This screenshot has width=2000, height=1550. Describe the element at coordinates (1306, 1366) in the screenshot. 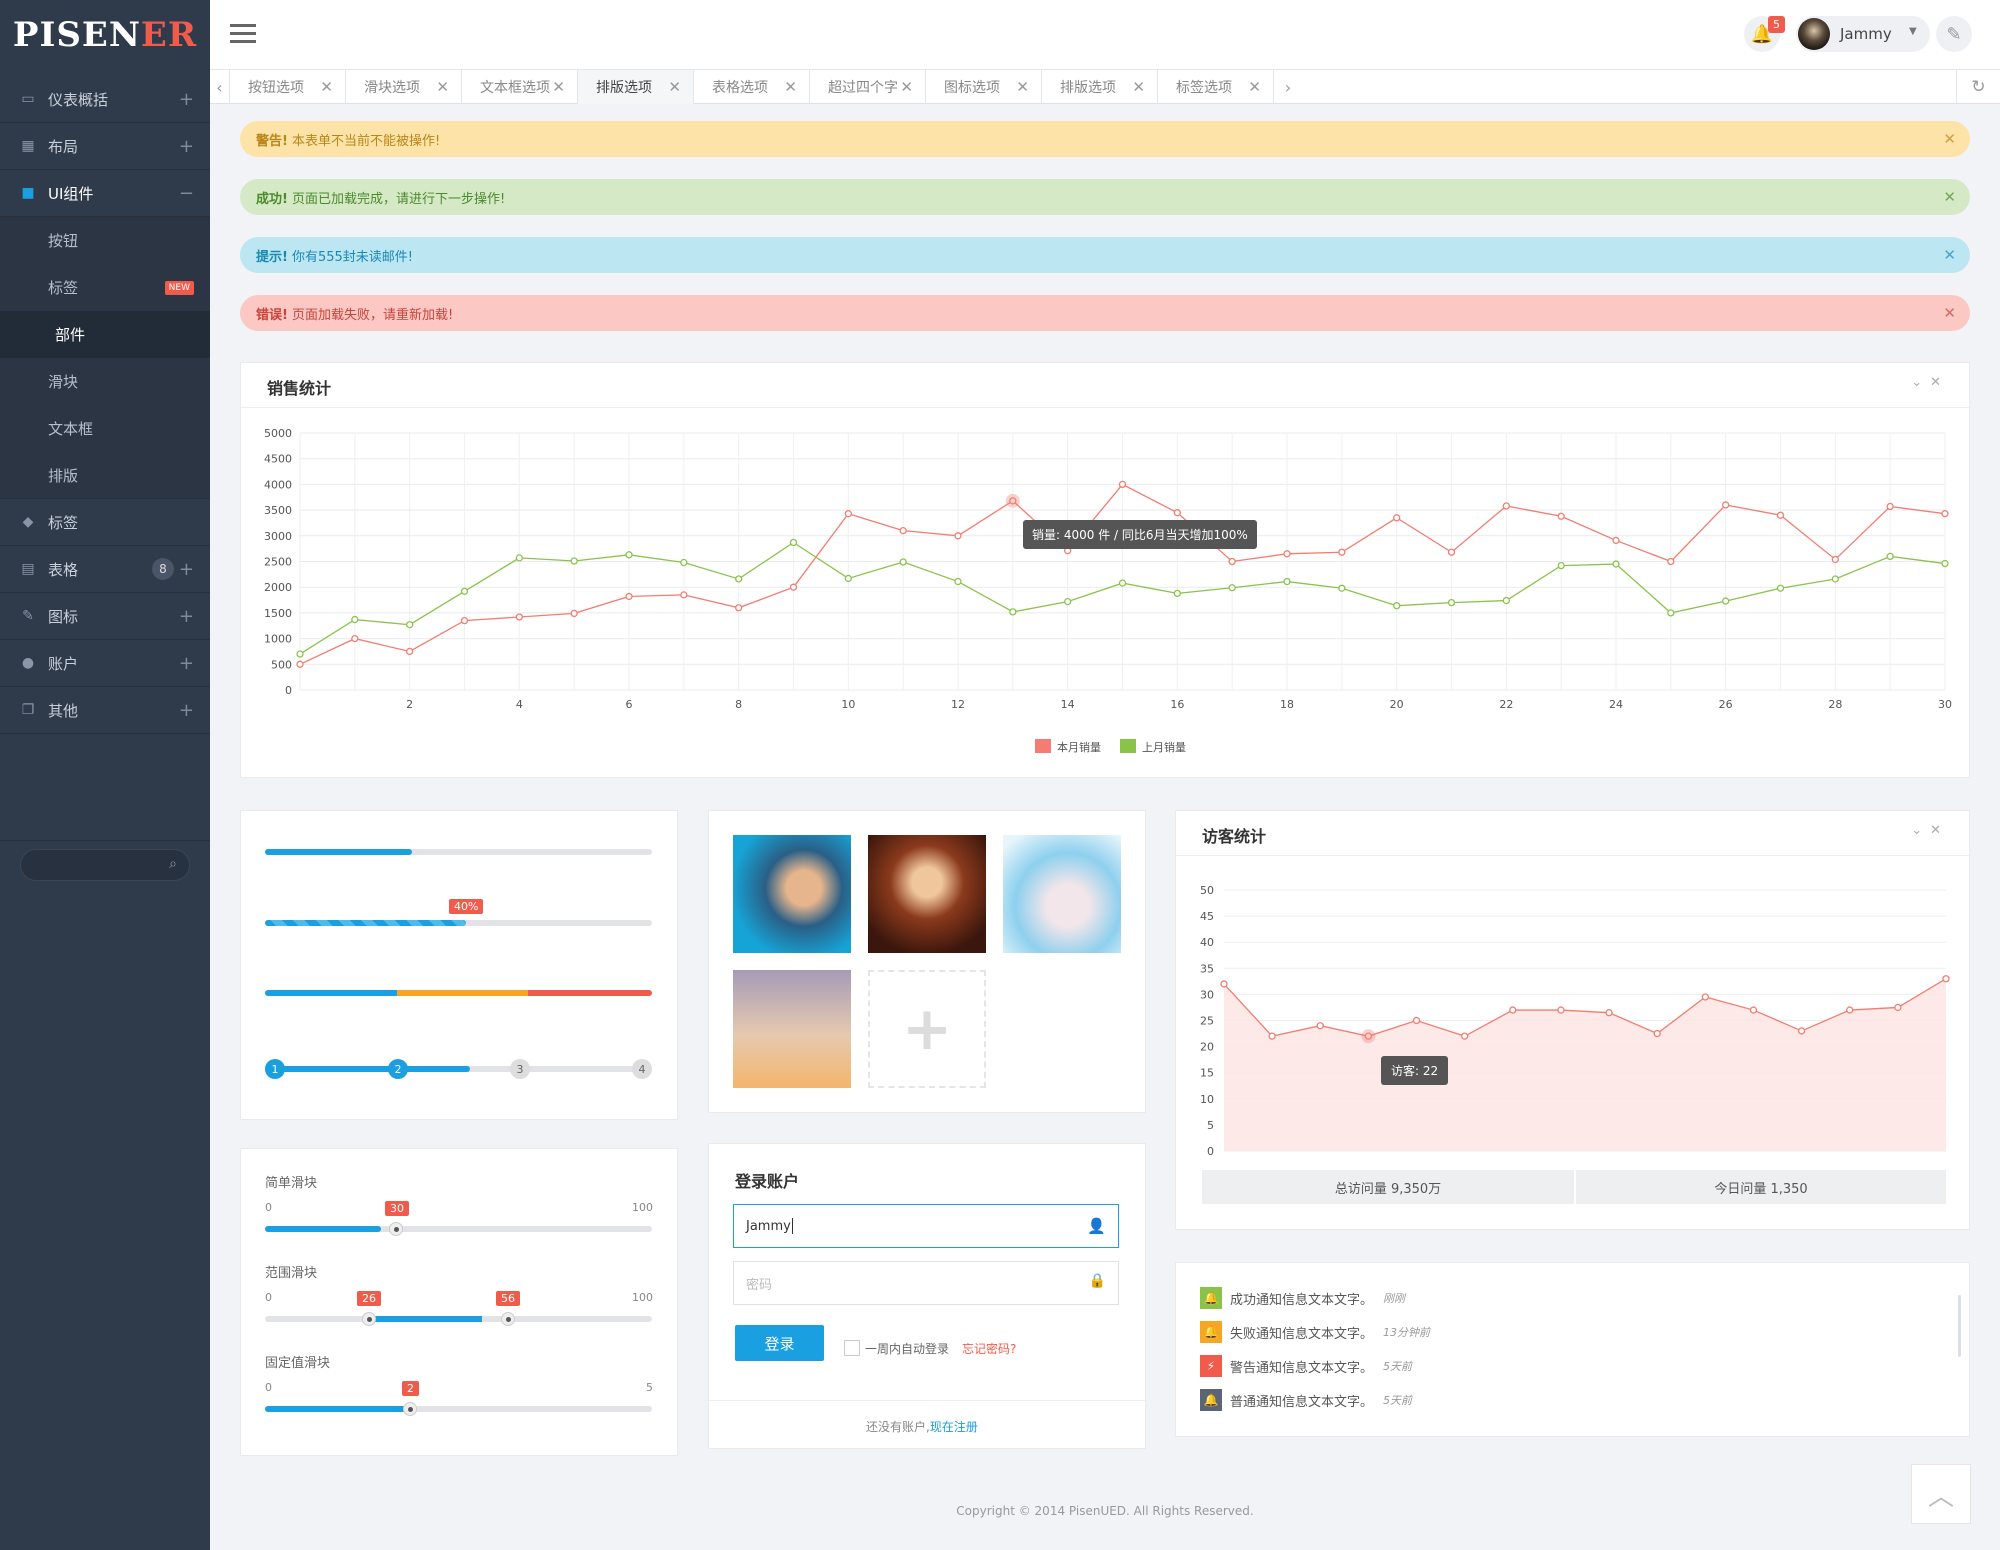

I see `notification-item: ⚡ 警告通知信息文本文字。 5天前` at that location.